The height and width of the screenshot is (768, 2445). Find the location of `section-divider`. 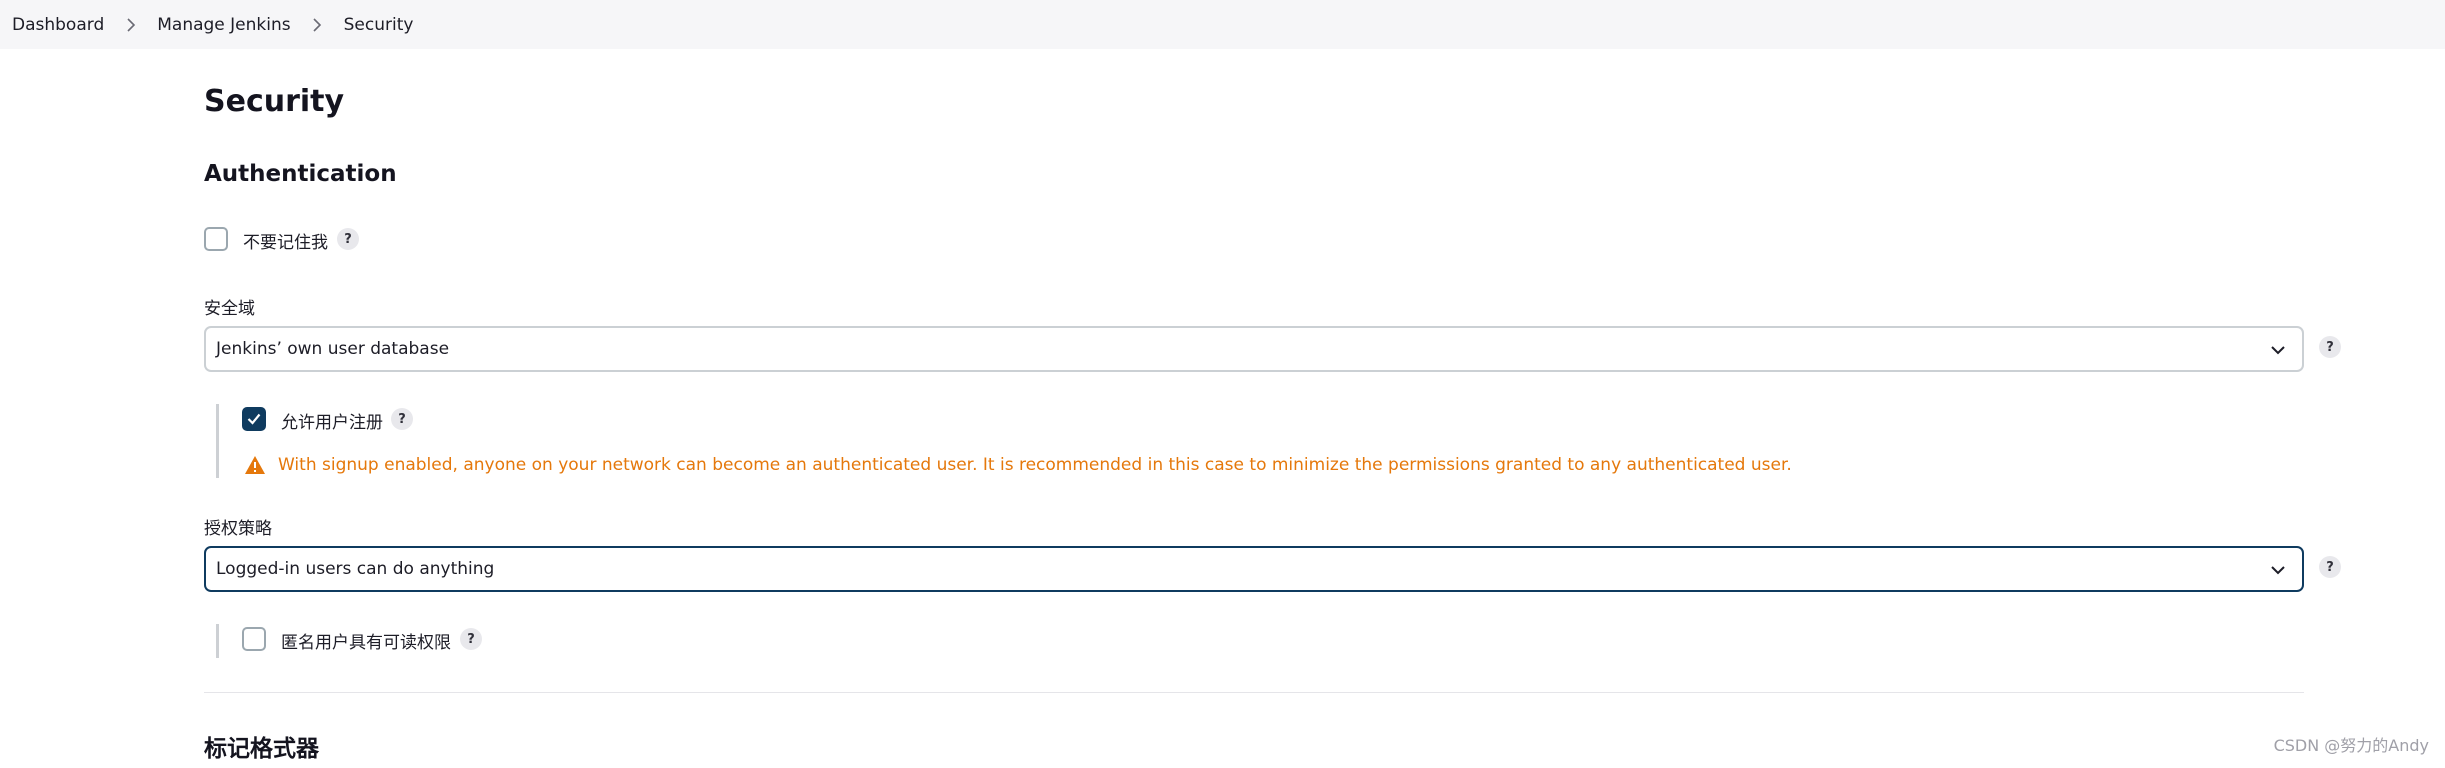

section-divider is located at coordinates (1254, 692).